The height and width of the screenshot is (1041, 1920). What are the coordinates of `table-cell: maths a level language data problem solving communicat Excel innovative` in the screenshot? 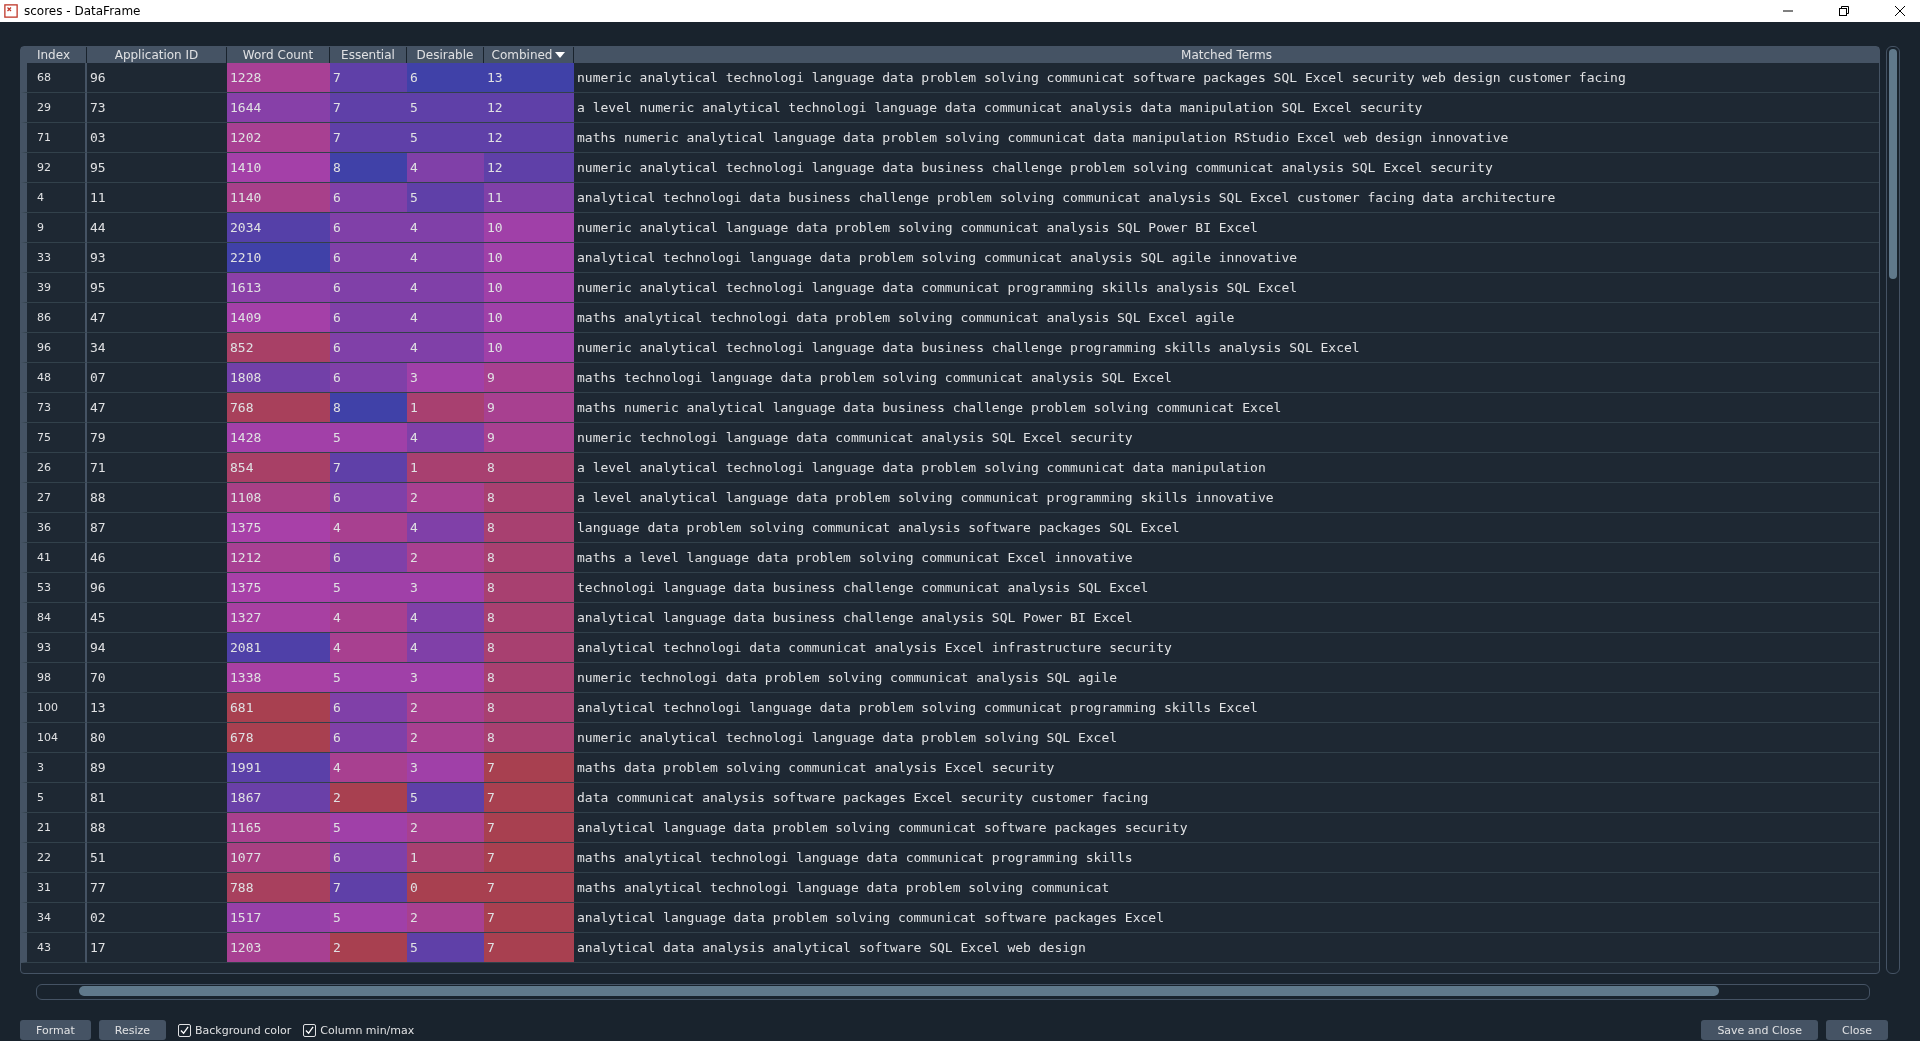 It's located at (1226, 558).